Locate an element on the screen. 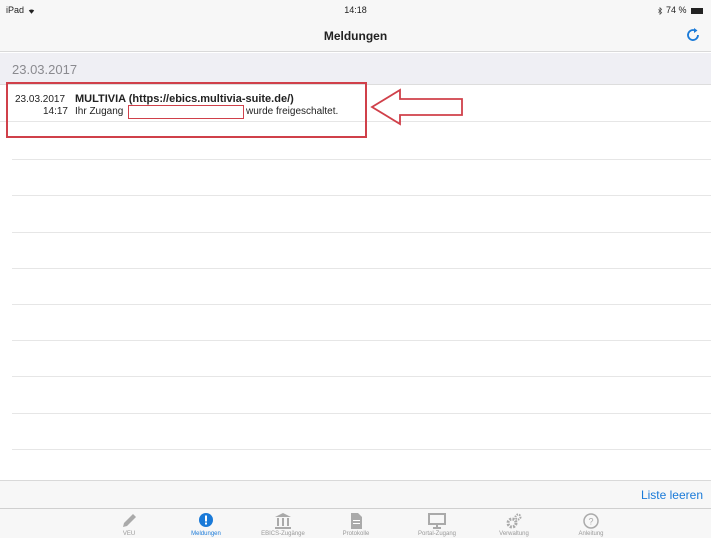  annotation-arrow-icon is located at coordinates (416, 107).